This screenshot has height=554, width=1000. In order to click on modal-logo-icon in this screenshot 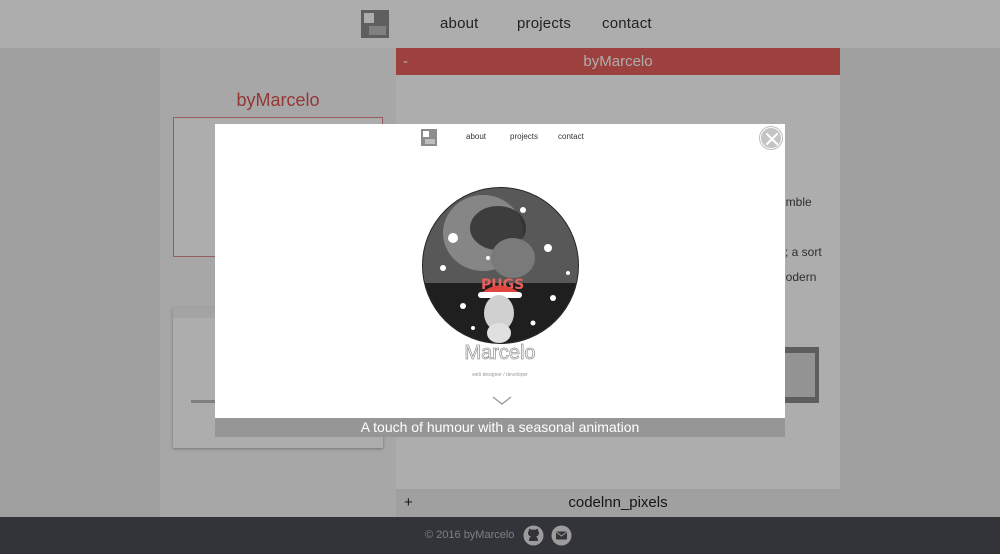, I will do `click(429, 137)`.